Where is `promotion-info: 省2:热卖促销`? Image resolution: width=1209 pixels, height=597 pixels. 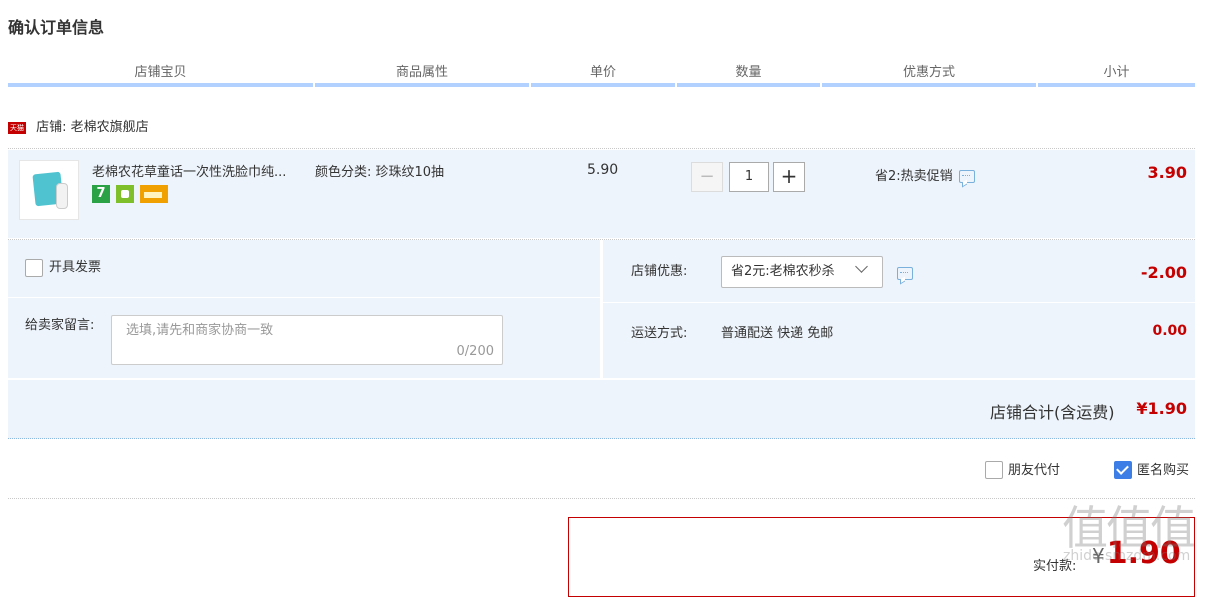 promotion-info: 省2:热卖促销 is located at coordinates (925, 174).